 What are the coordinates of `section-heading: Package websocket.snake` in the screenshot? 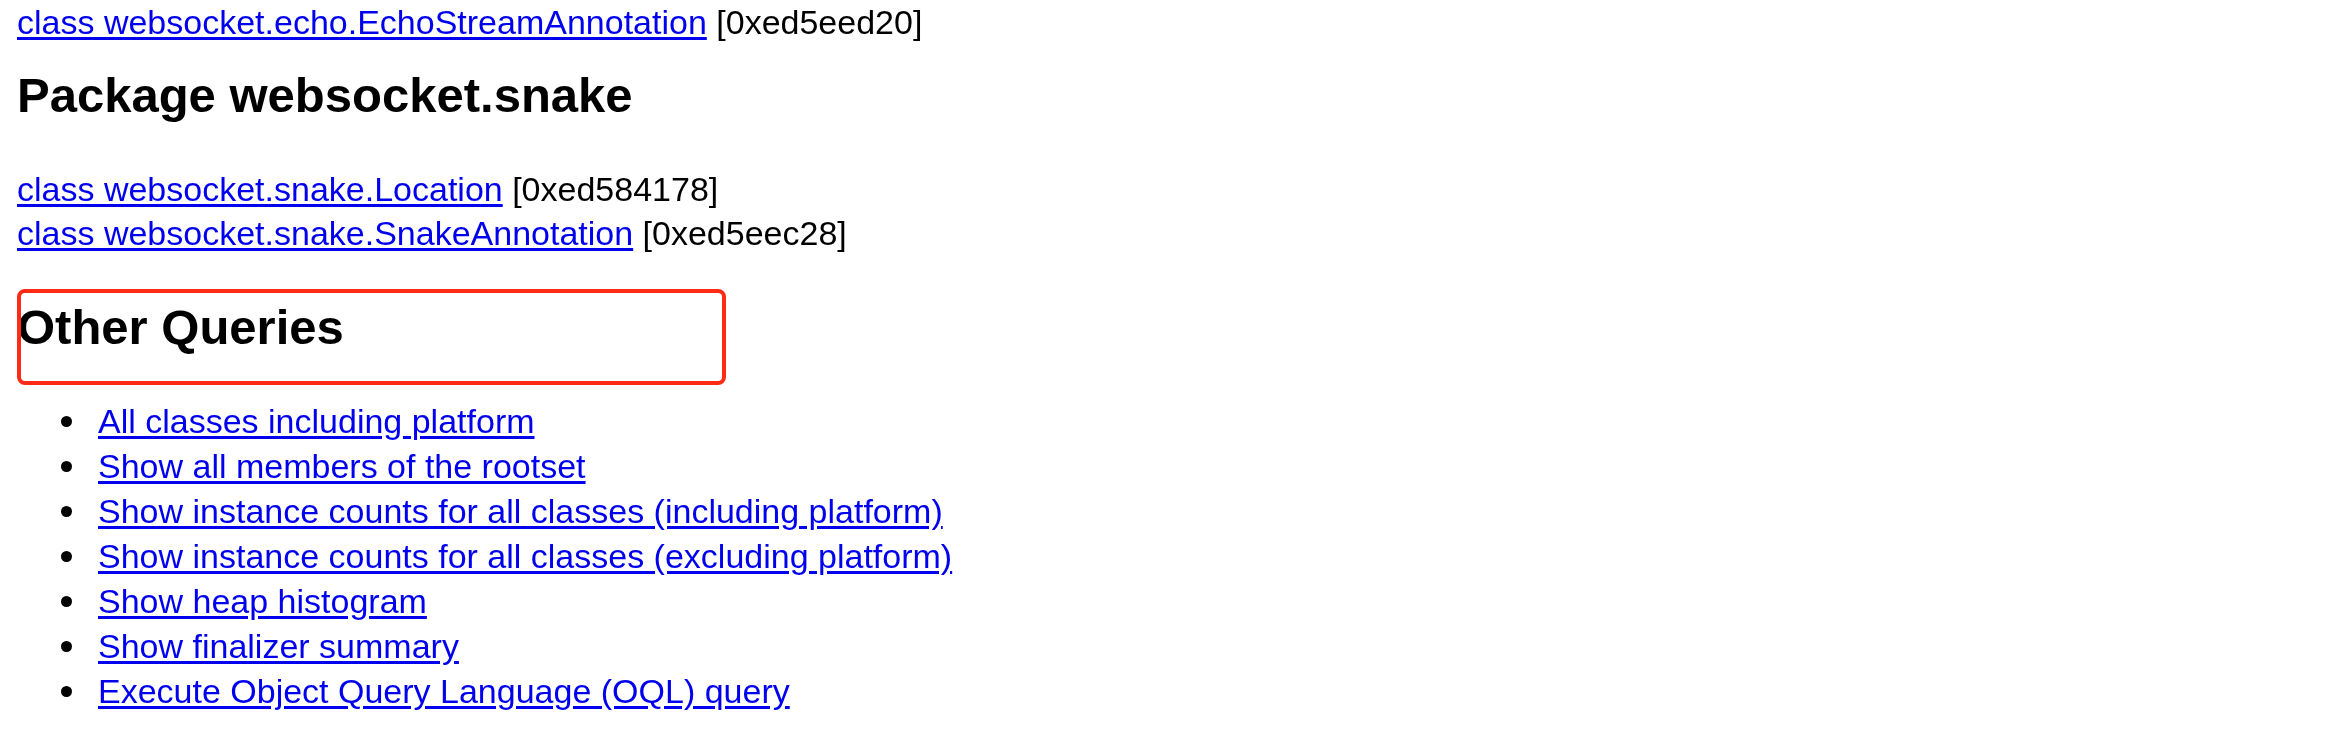 It's located at (325, 95).